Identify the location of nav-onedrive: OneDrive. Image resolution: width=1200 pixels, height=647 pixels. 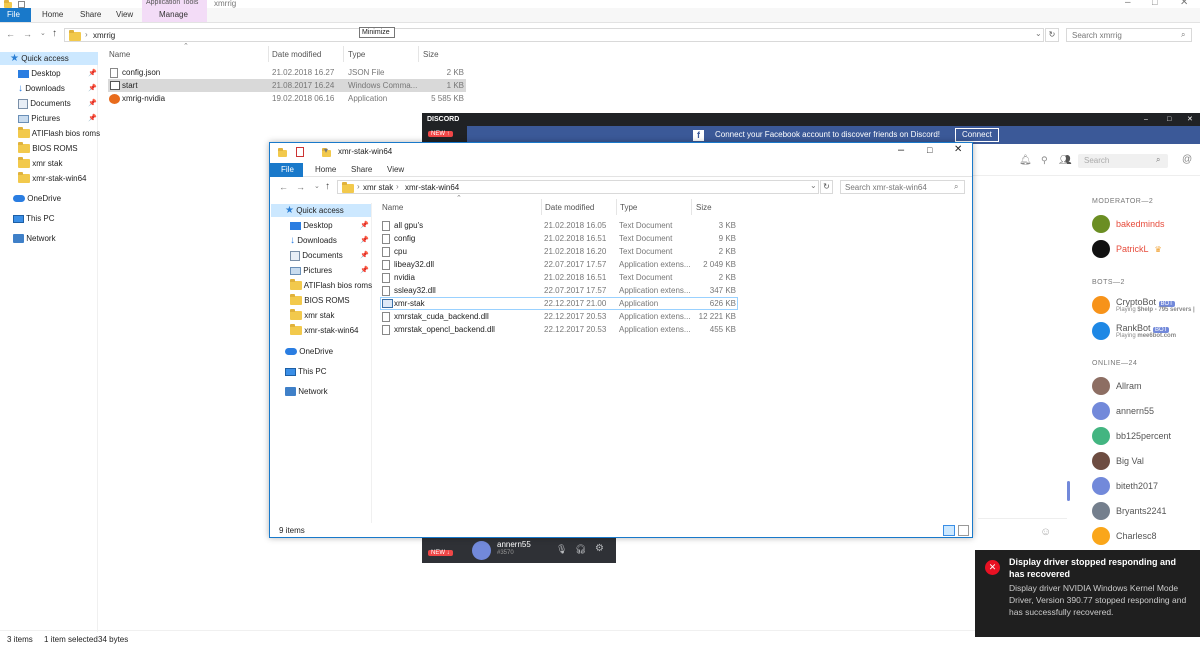
(309, 351).